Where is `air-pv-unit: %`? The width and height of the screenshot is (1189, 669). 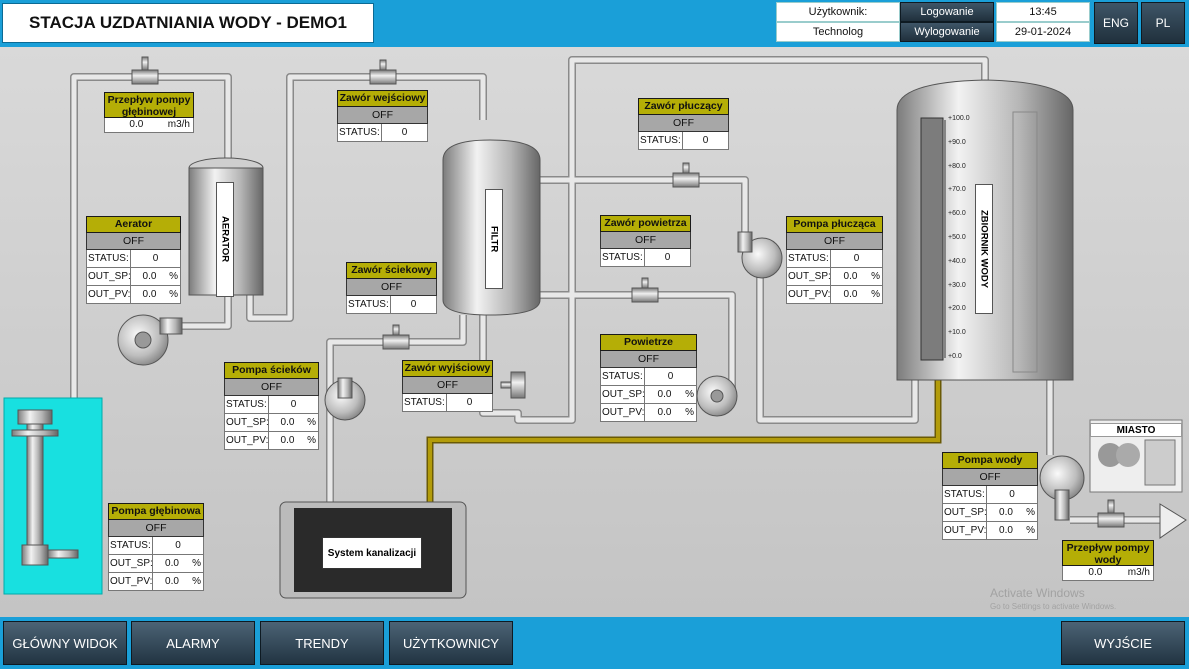 air-pv-unit: % is located at coordinates (689, 412).